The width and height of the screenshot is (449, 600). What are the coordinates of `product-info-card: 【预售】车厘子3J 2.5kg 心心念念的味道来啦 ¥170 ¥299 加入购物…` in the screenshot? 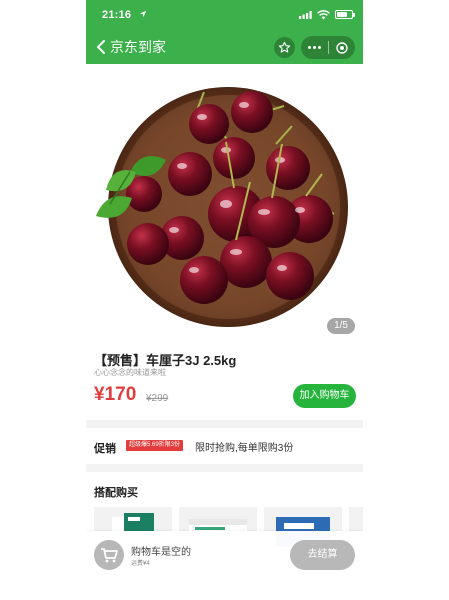 It's located at (224, 381).